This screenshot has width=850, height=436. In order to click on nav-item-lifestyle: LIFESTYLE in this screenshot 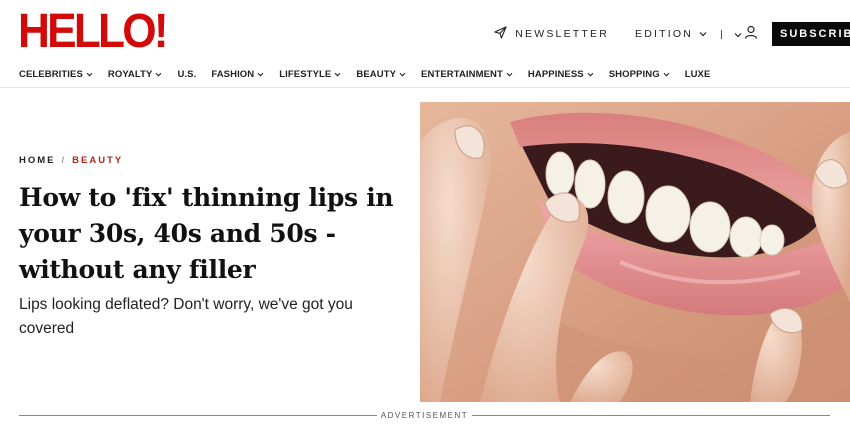, I will do `click(310, 74)`.